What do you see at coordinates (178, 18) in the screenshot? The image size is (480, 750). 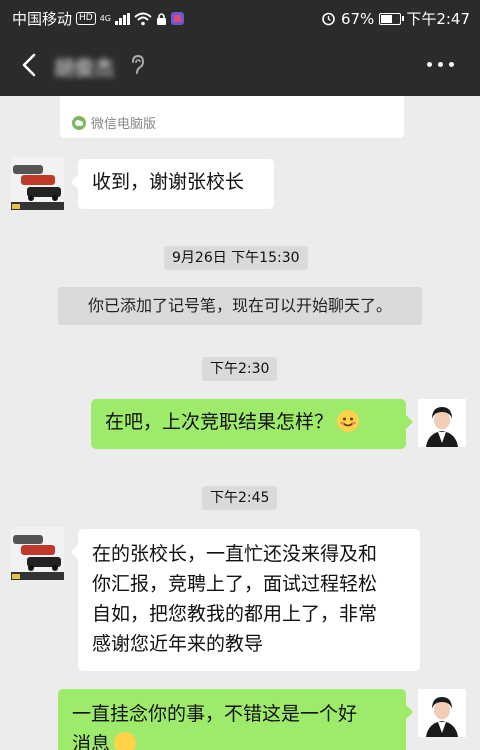 I see `app-notification-icon` at bounding box center [178, 18].